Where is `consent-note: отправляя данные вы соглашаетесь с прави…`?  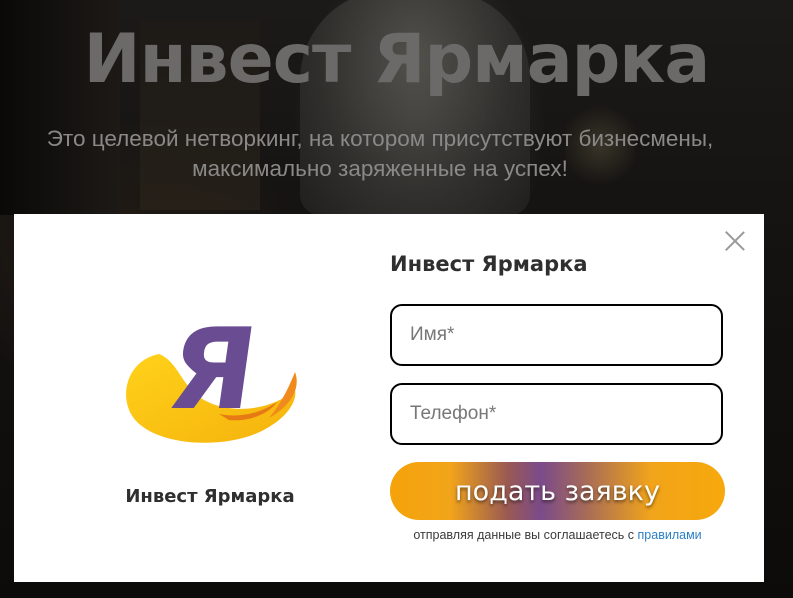 consent-note: отправляя данные вы соглашаетесь с прави… is located at coordinates (557, 535).